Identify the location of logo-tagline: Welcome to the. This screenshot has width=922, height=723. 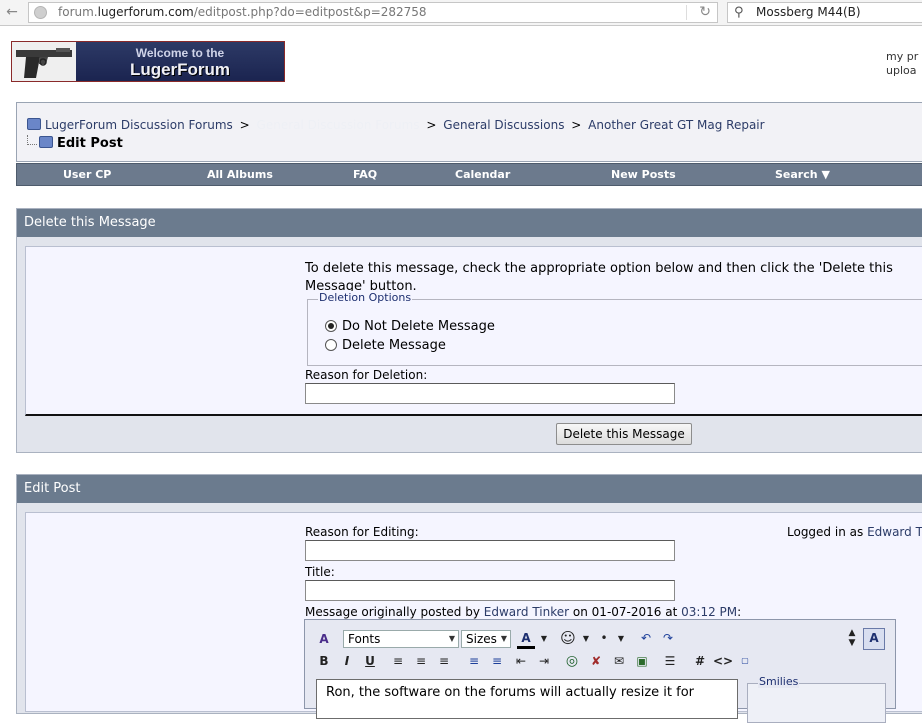
(180, 53).